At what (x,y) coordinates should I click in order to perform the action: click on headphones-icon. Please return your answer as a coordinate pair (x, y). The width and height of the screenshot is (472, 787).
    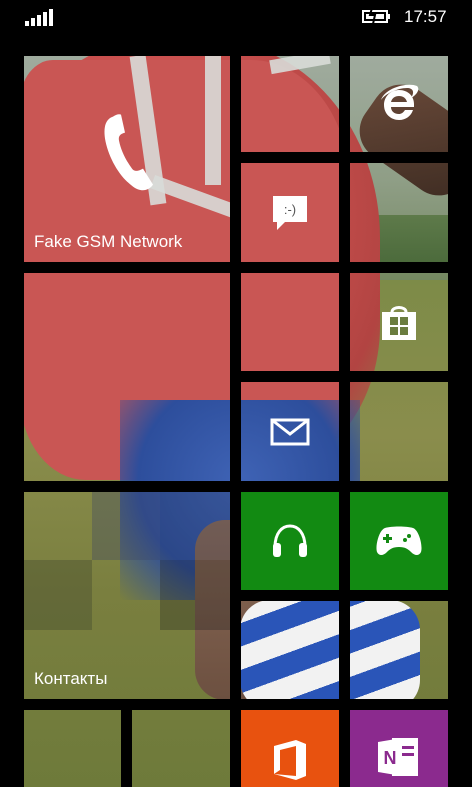
    Looking at the image, I should click on (290, 540).